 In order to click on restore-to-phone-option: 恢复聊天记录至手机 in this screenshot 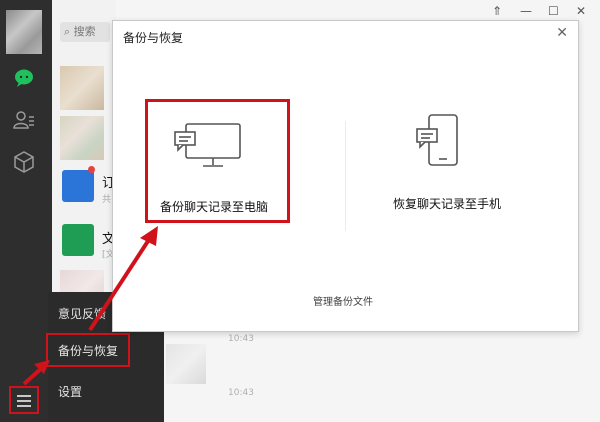, I will do `click(449, 161)`.